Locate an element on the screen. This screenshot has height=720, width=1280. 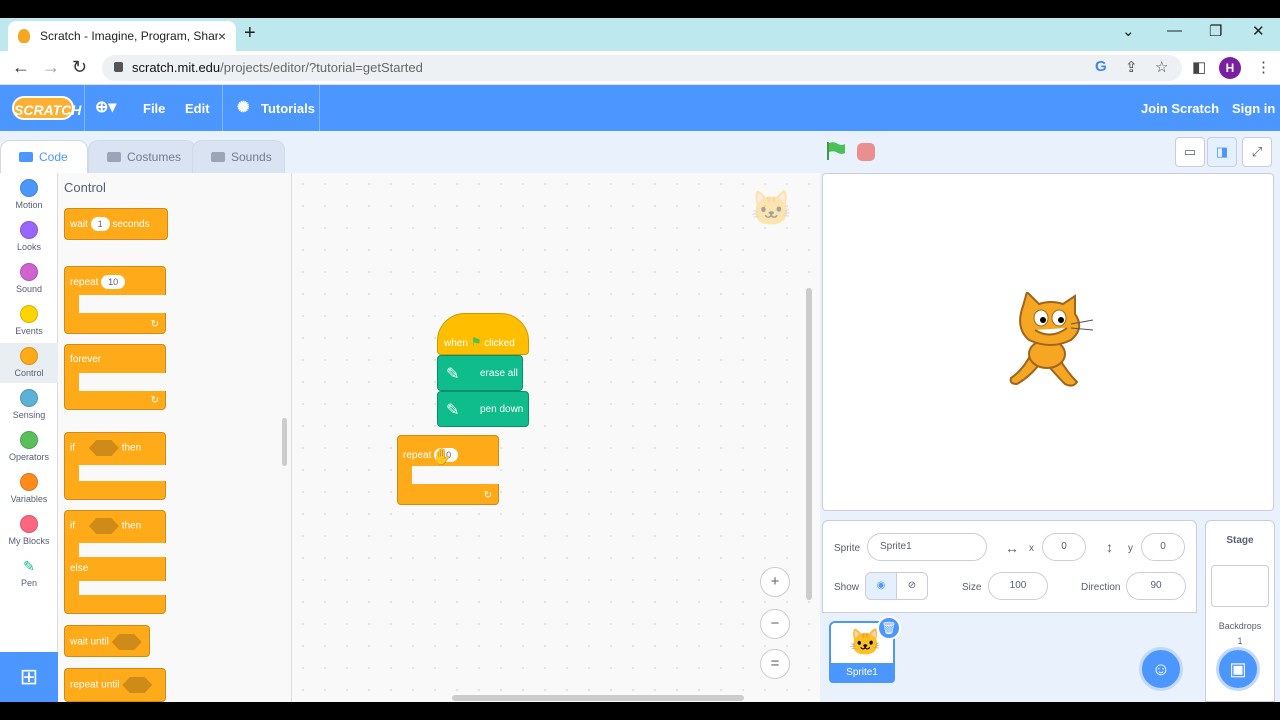
backdrops-label: Backdrops is located at coordinates (1240, 626).